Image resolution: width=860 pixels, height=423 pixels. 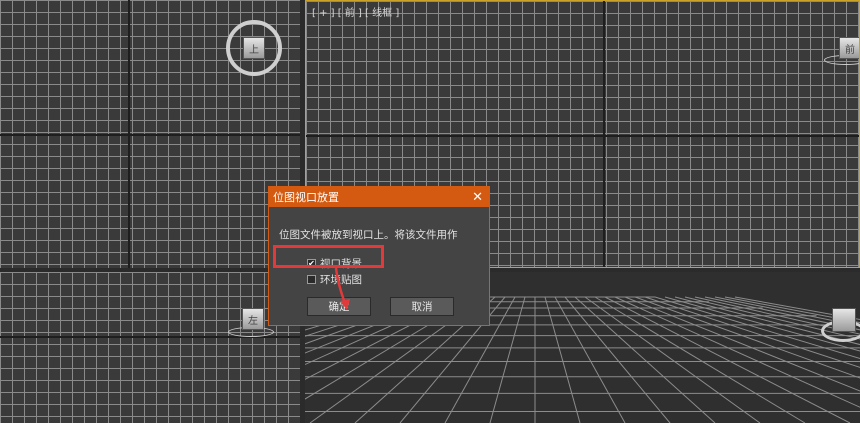 I want to click on viewcube-top: 上, so click(x=254, y=48).